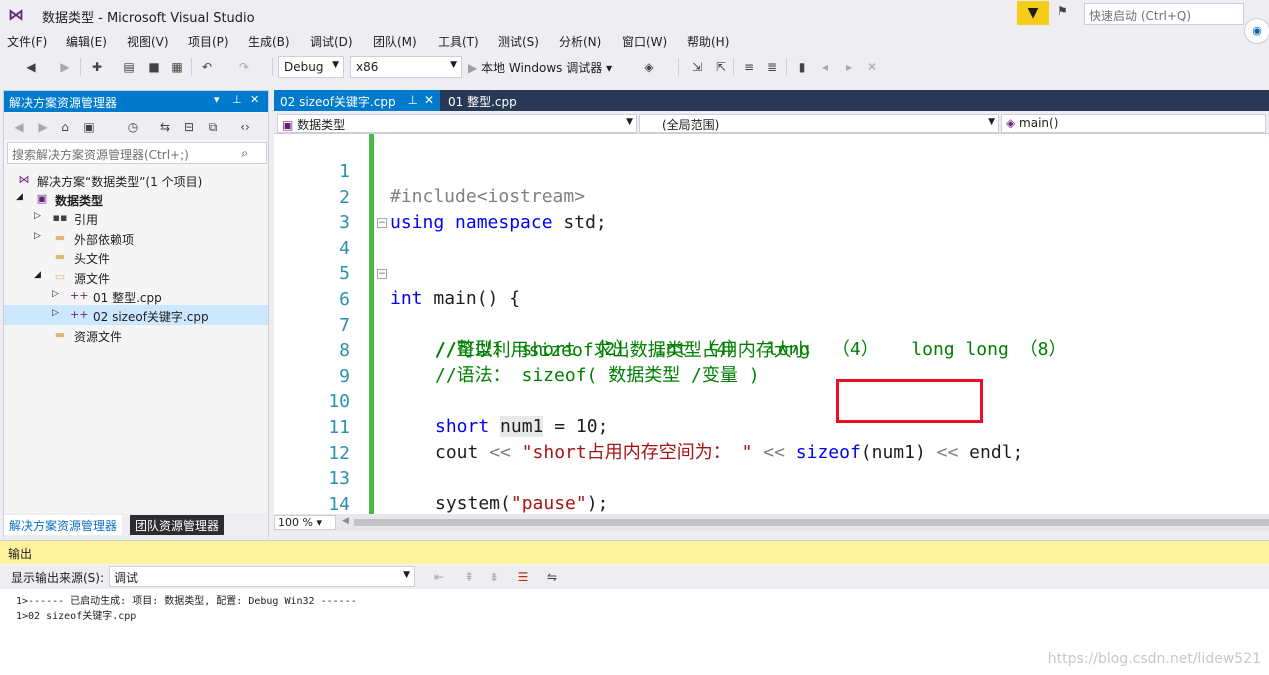  I want to click on menu-tools: 工具(T), so click(458, 41).